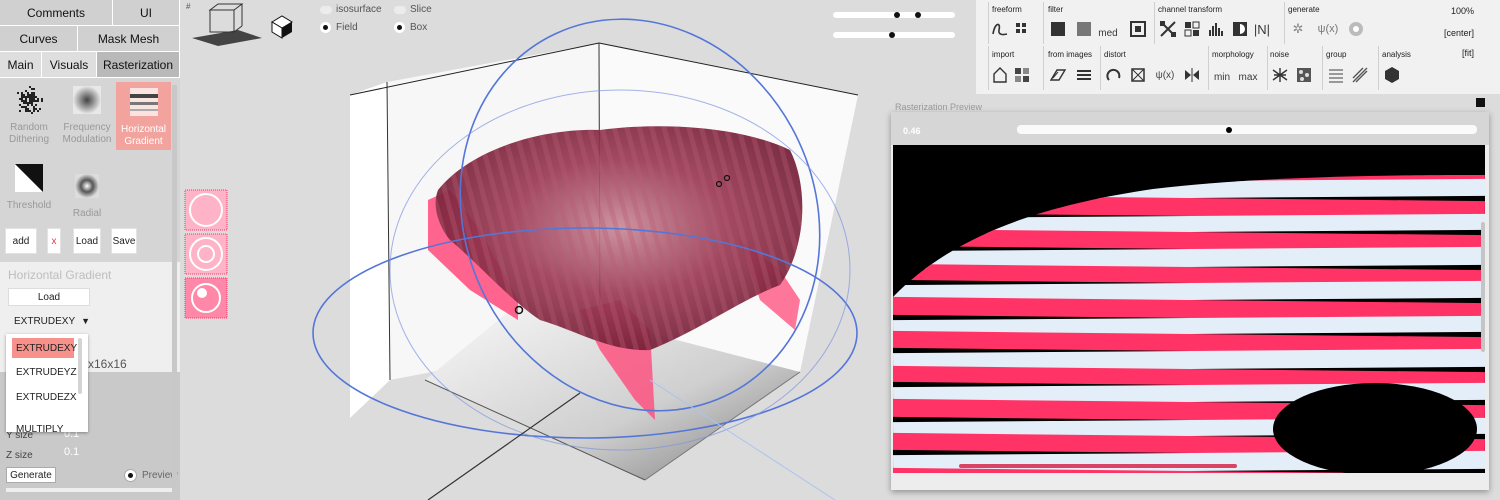  I want to click on group-label-freeform: freeform, so click(1007, 9).